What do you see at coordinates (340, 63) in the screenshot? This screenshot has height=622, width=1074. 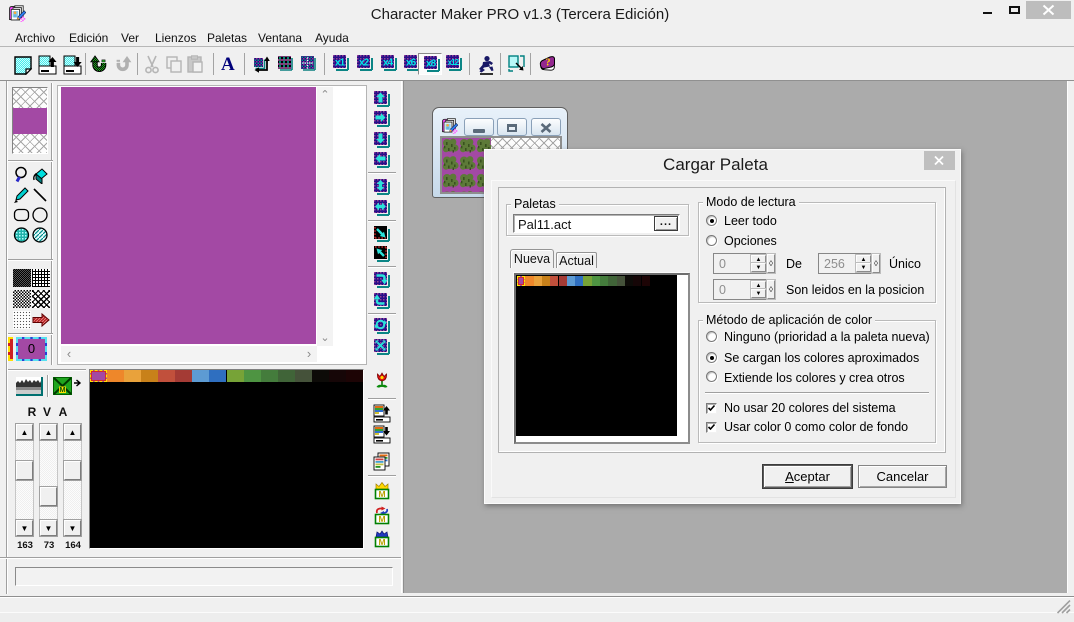 I see `svg-text: x1` at bounding box center [340, 63].